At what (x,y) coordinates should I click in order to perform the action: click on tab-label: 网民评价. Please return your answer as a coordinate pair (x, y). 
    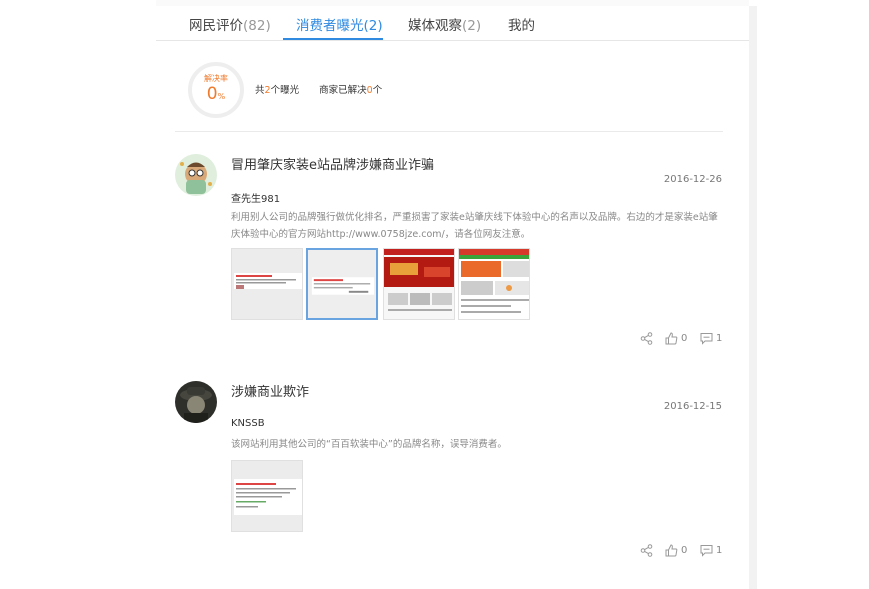
    Looking at the image, I should click on (216, 26).